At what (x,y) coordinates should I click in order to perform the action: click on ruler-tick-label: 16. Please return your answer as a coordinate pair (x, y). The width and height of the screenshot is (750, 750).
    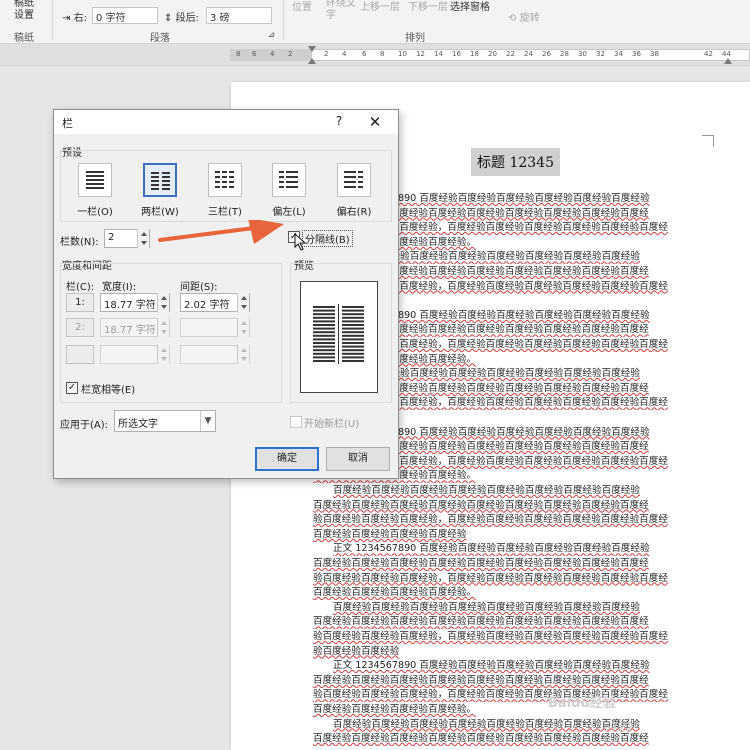
    Looking at the image, I should click on (456, 54).